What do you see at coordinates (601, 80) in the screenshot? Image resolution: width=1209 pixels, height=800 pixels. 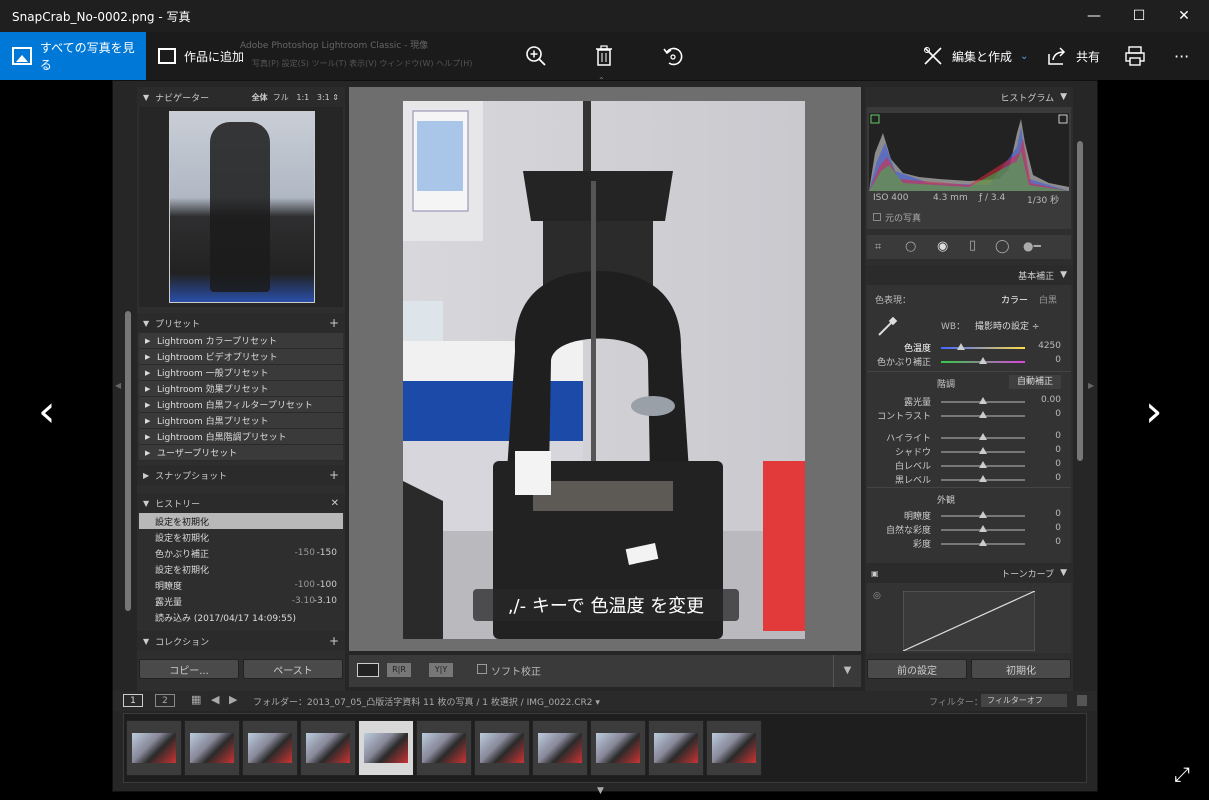 I see `top-handle-icon: ⌃` at bounding box center [601, 80].